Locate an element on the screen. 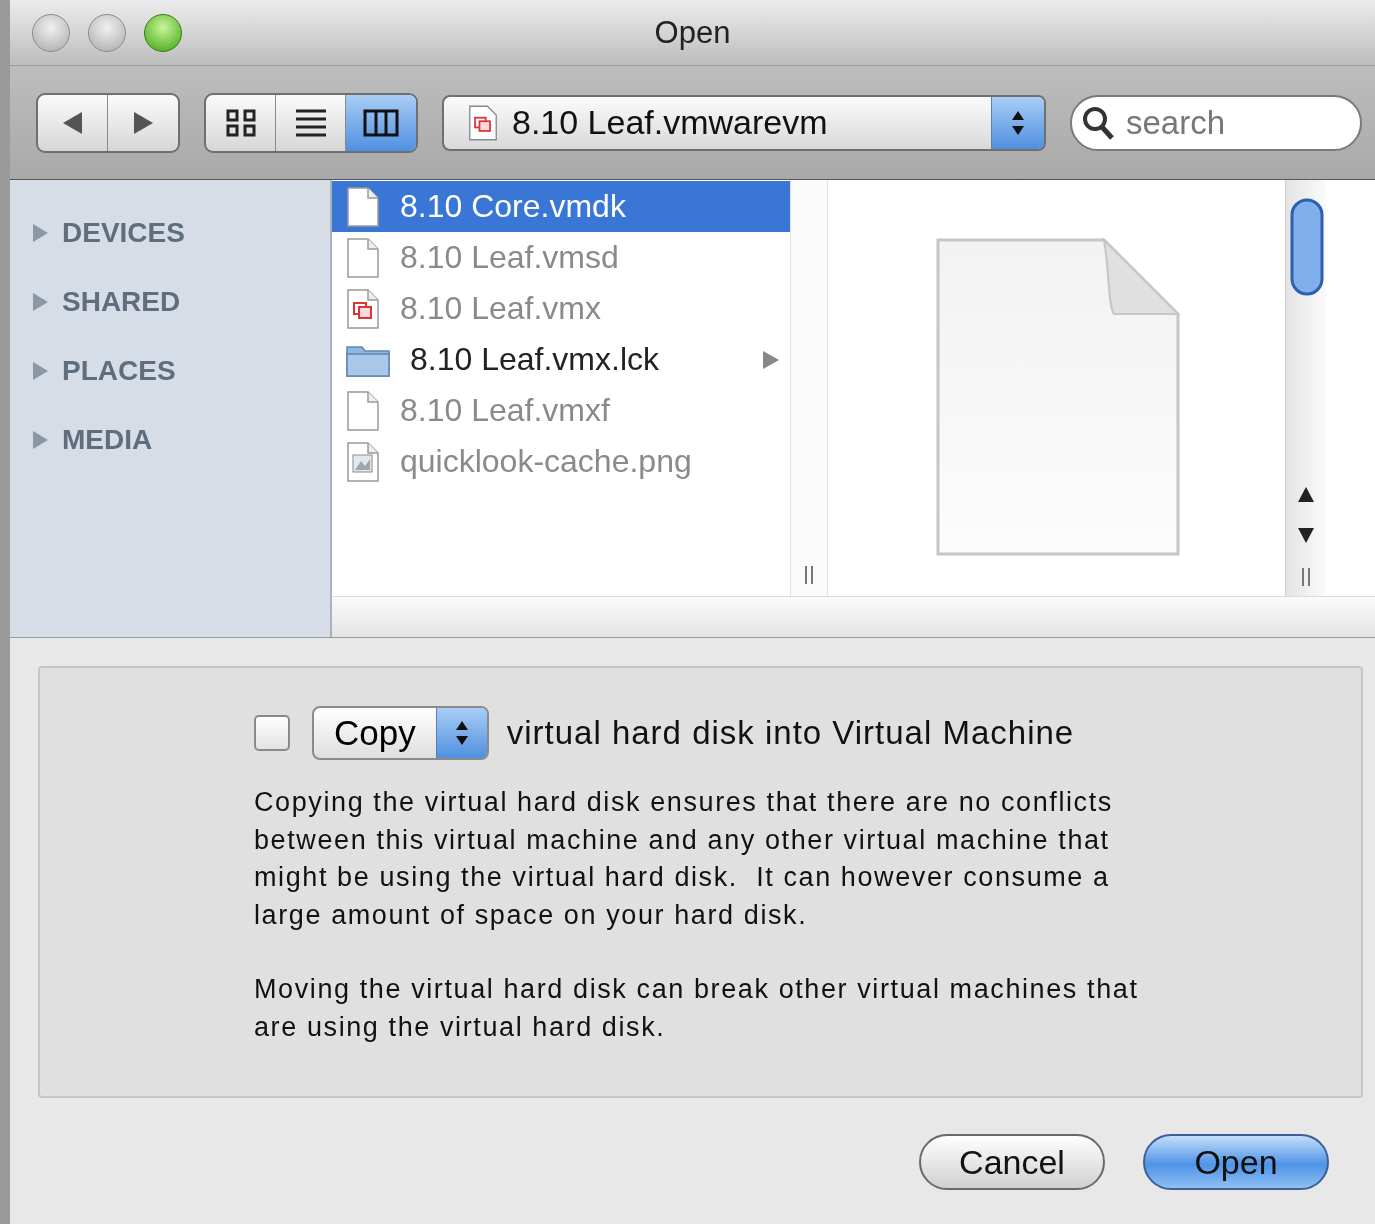  checkbox is located at coordinates (272, 733).